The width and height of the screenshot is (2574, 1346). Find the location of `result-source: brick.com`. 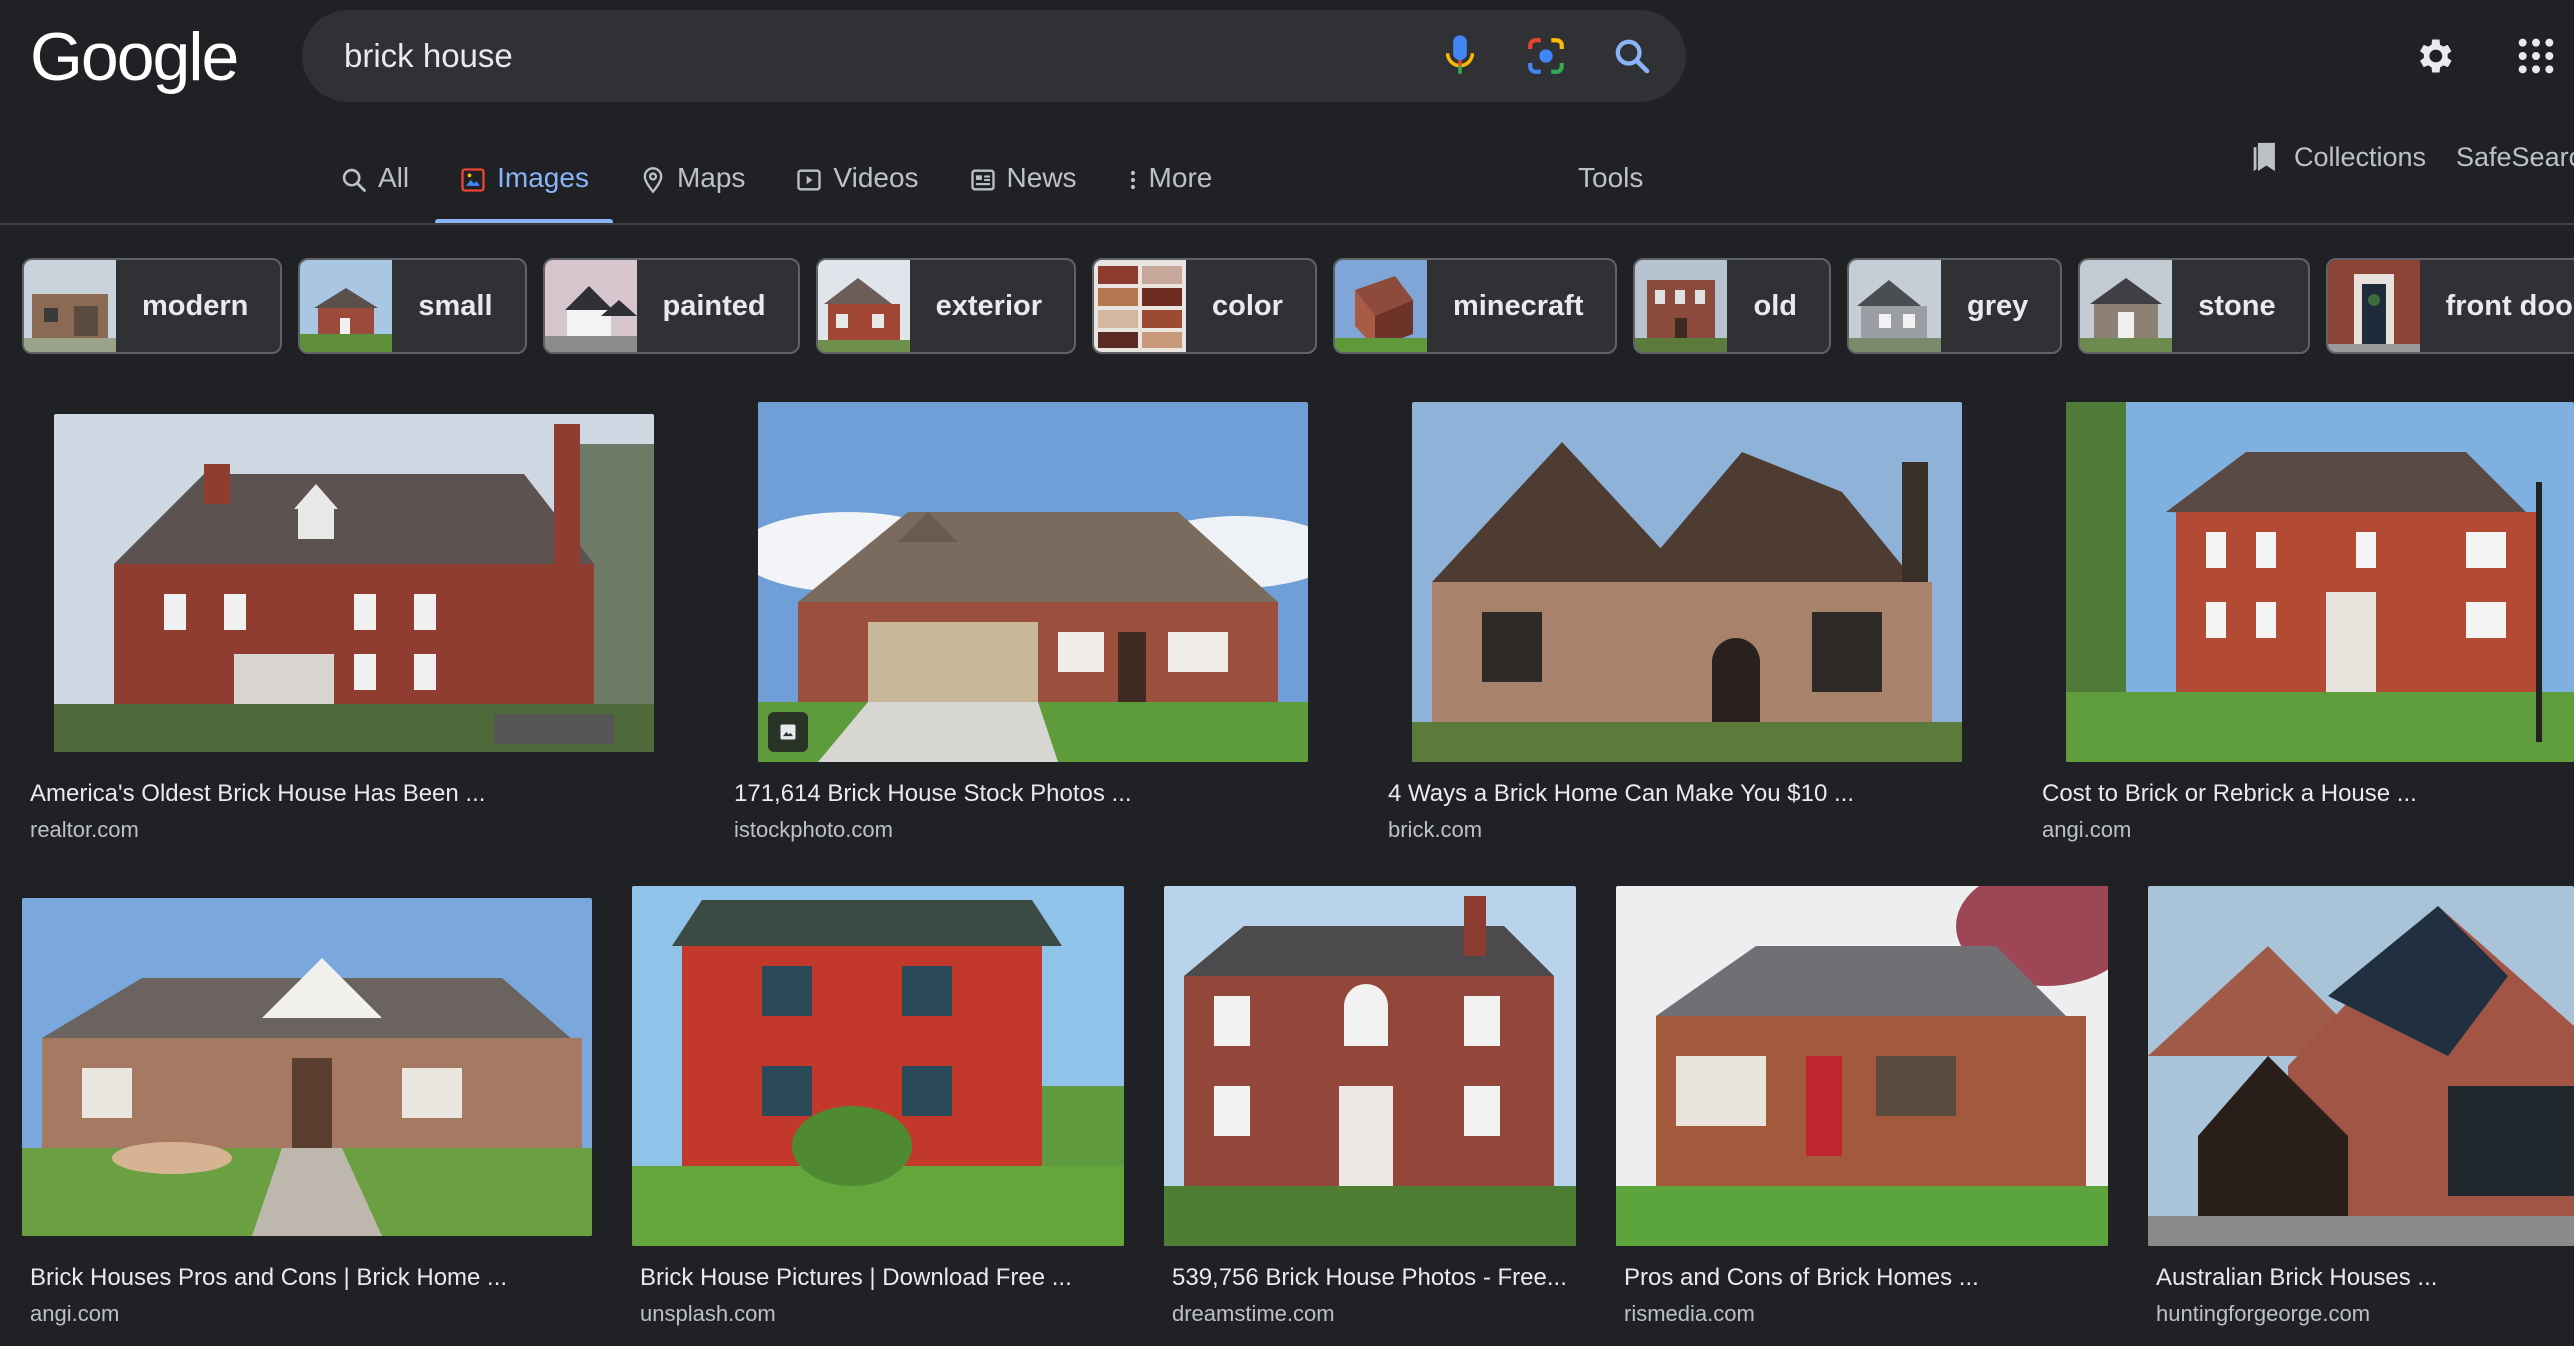

result-source: brick.com is located at coordinates (1435, 830).